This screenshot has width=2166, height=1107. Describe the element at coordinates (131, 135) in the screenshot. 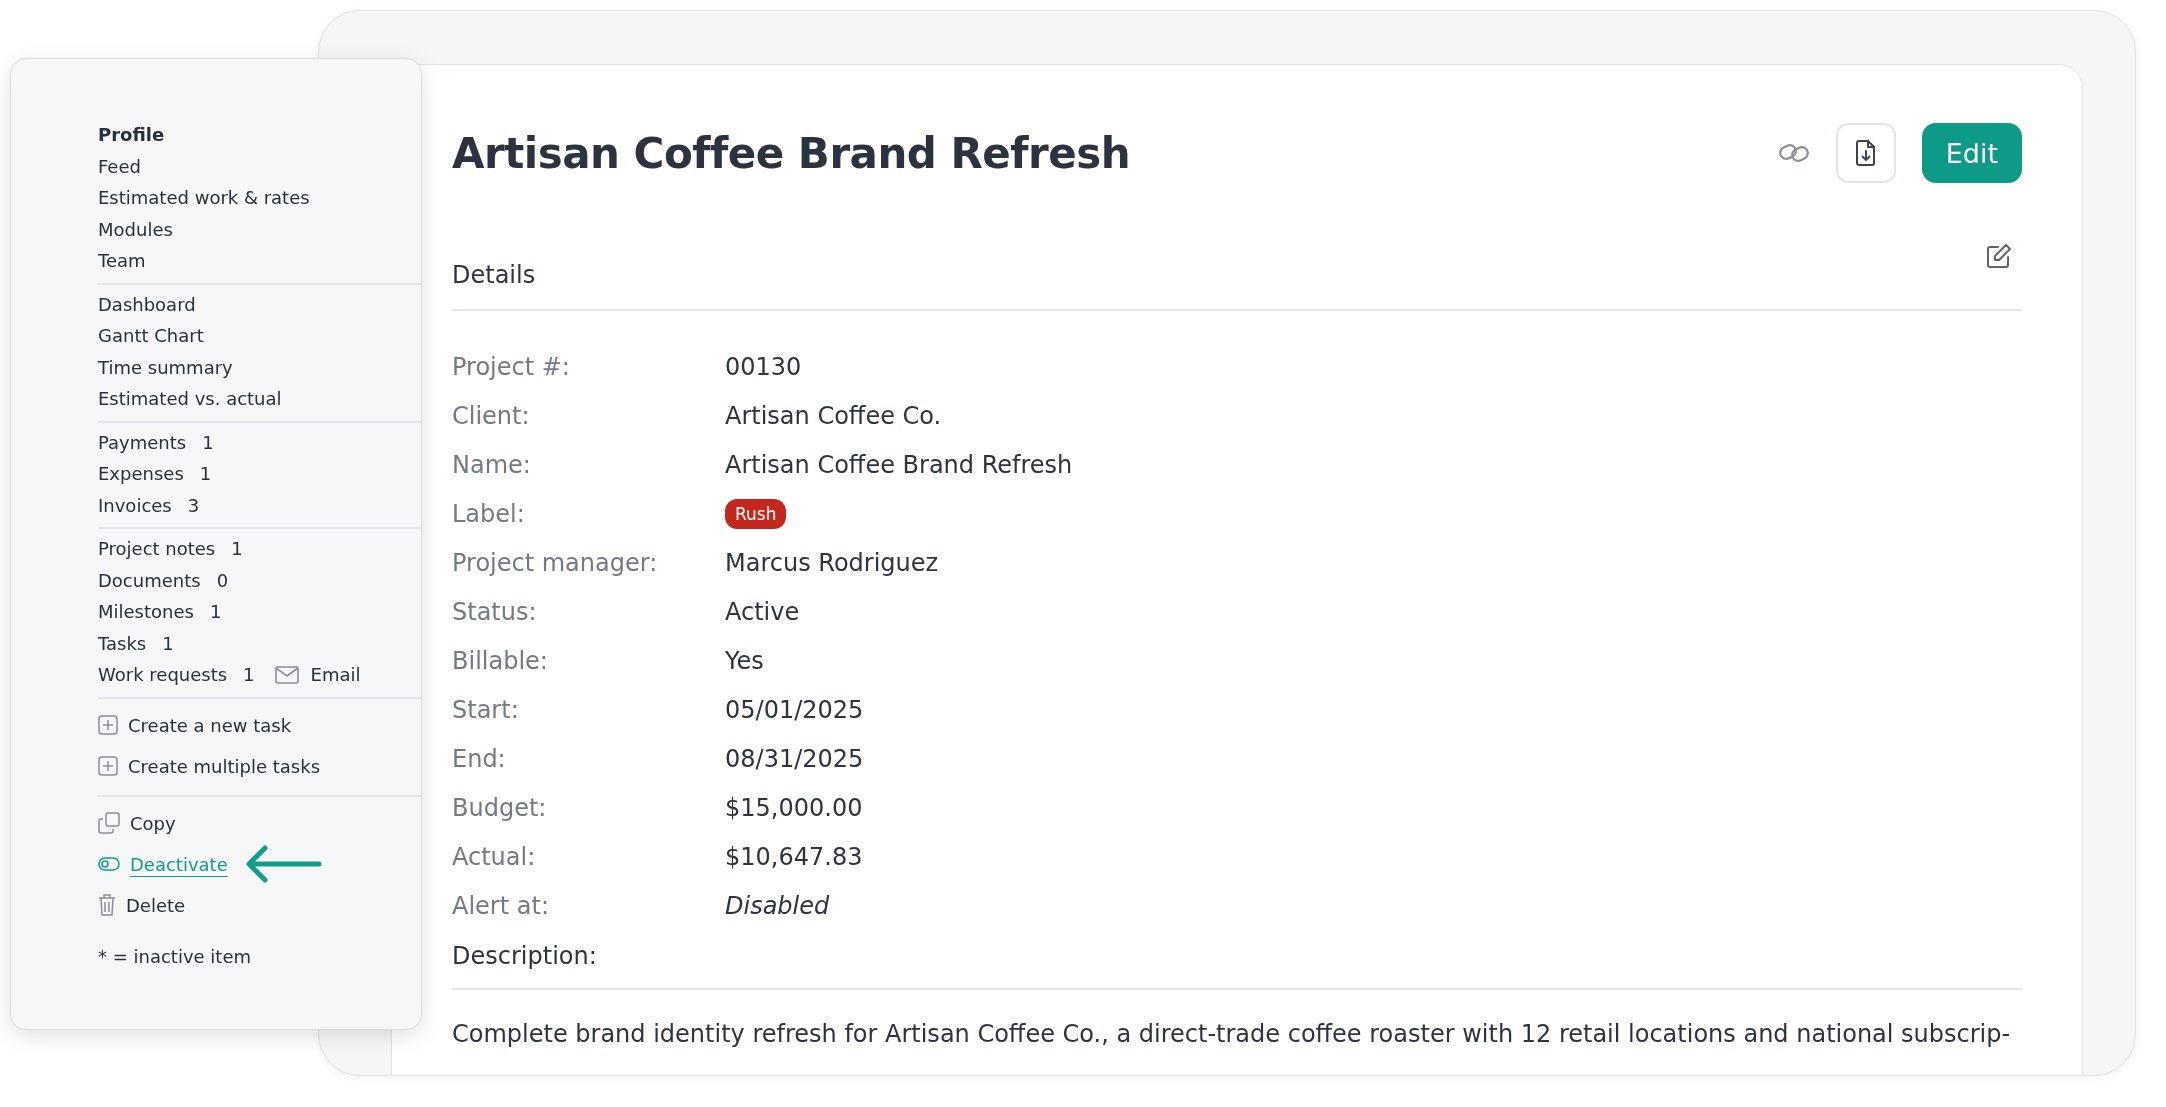

I see `sidebar-item: Profile` at that location.